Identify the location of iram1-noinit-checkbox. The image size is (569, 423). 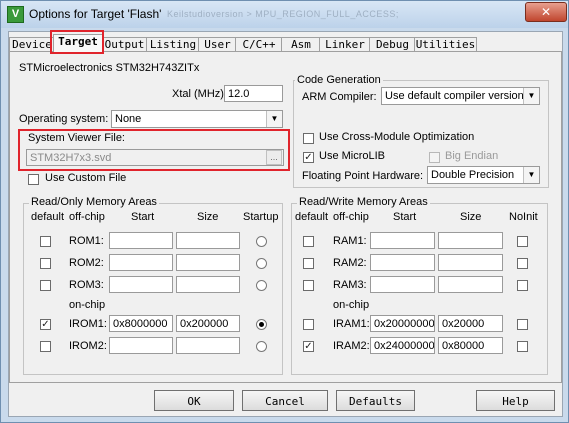
(522, 324).